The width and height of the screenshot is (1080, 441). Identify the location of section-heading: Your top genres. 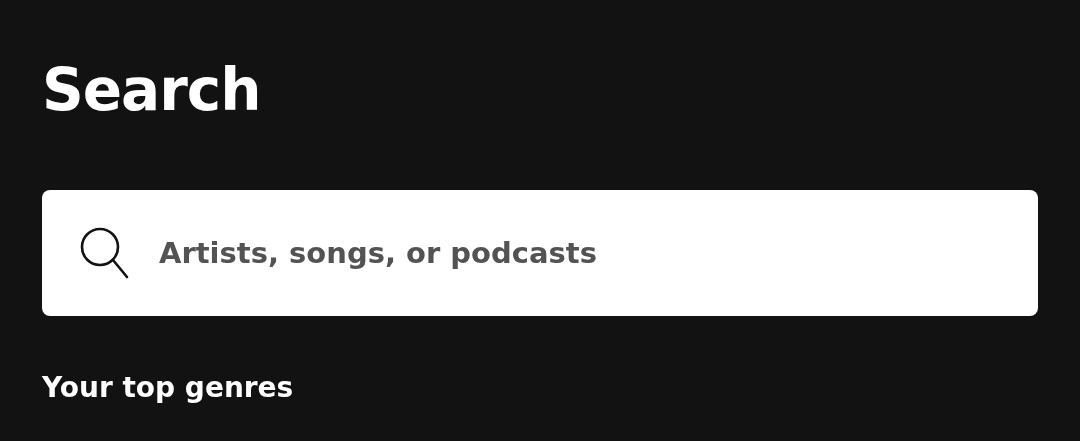
(168, 388).